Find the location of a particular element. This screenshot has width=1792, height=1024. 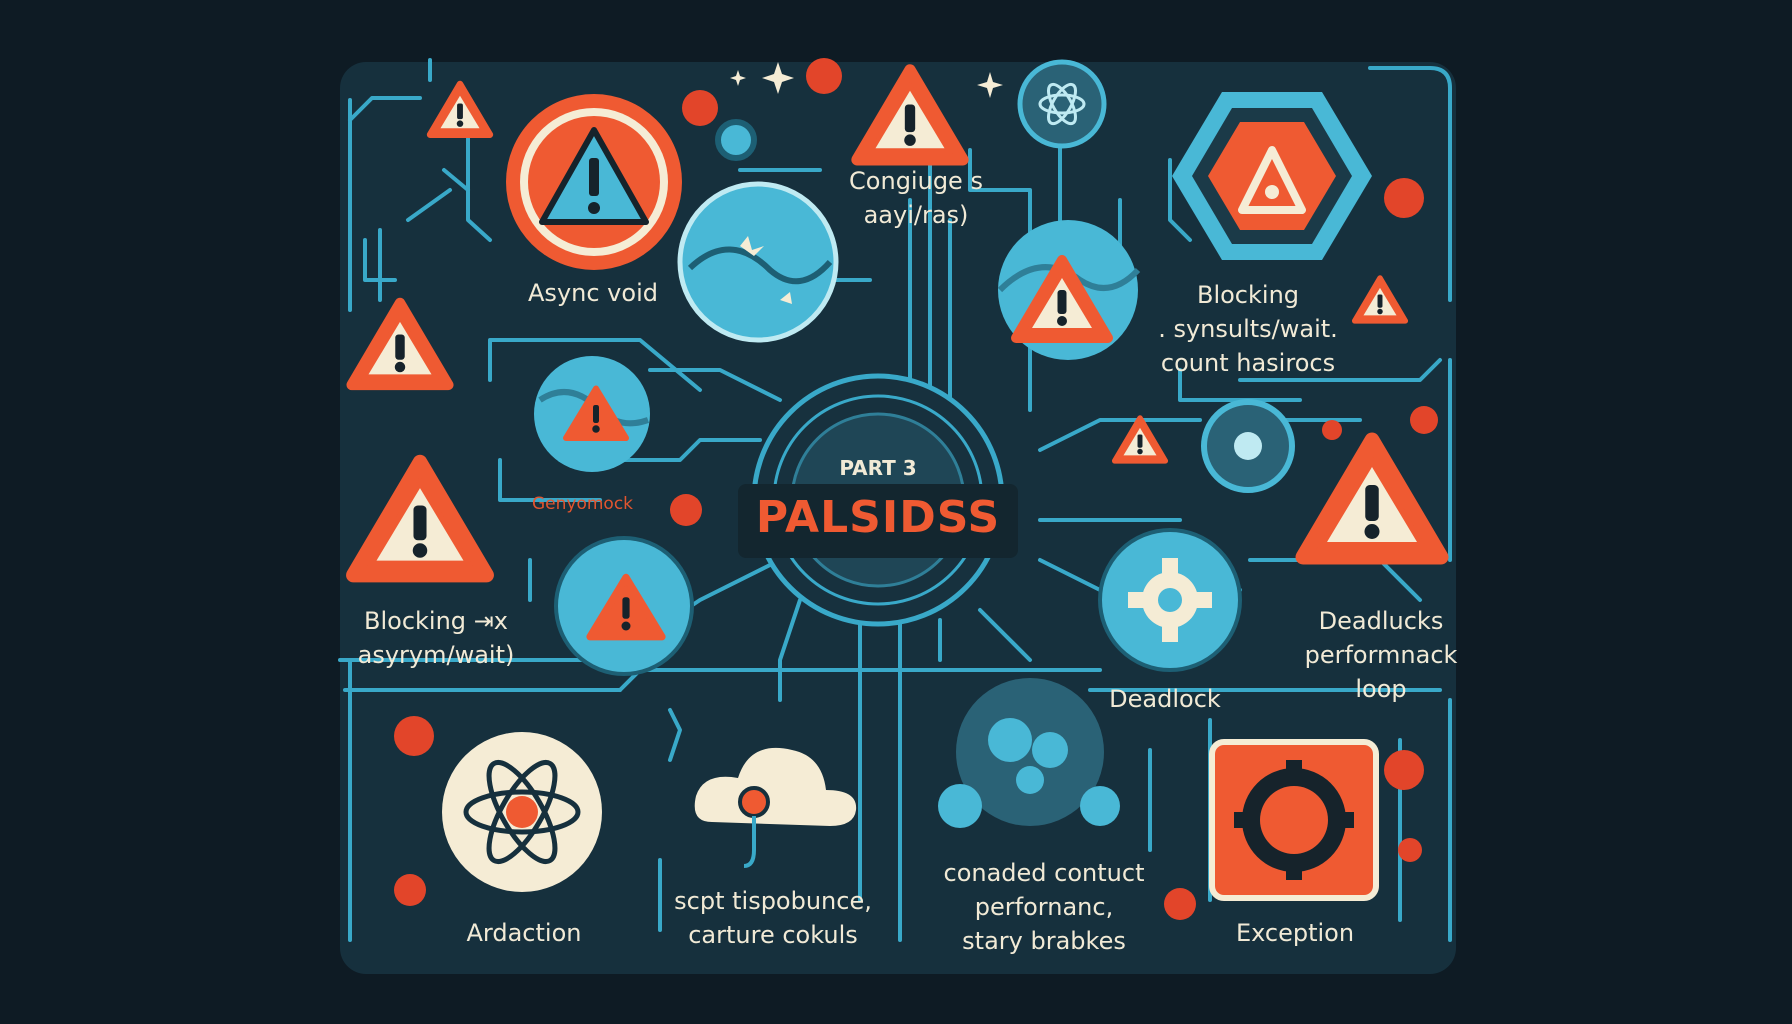

label-scpt: scpt tispobunce, carture cokuls is located at coordinates (773, 918).